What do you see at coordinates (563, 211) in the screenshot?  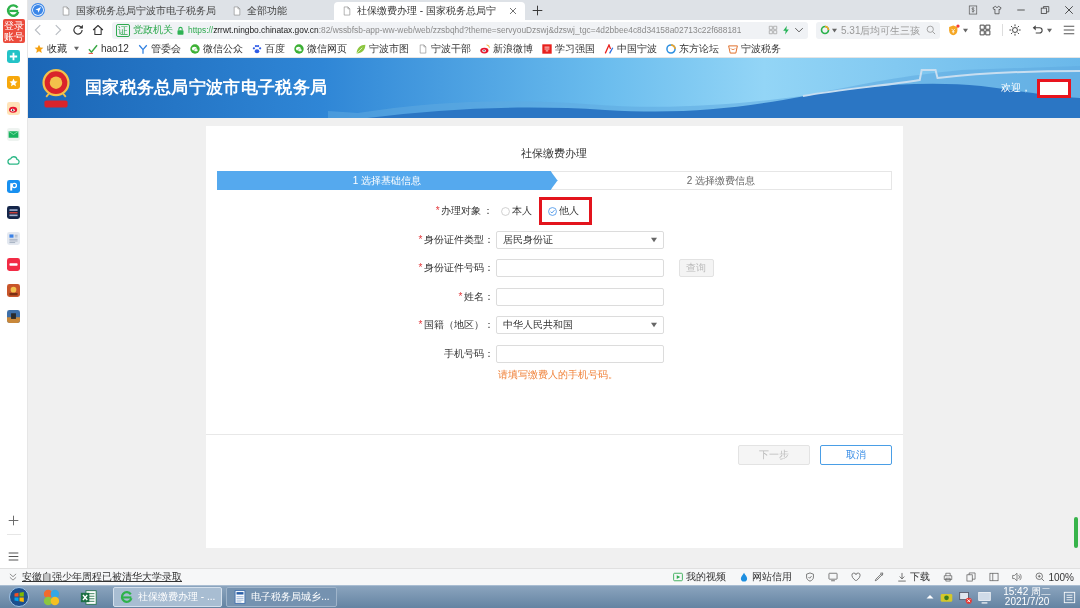 I see `radio-option: 他人` at bounding box center [563, 211].